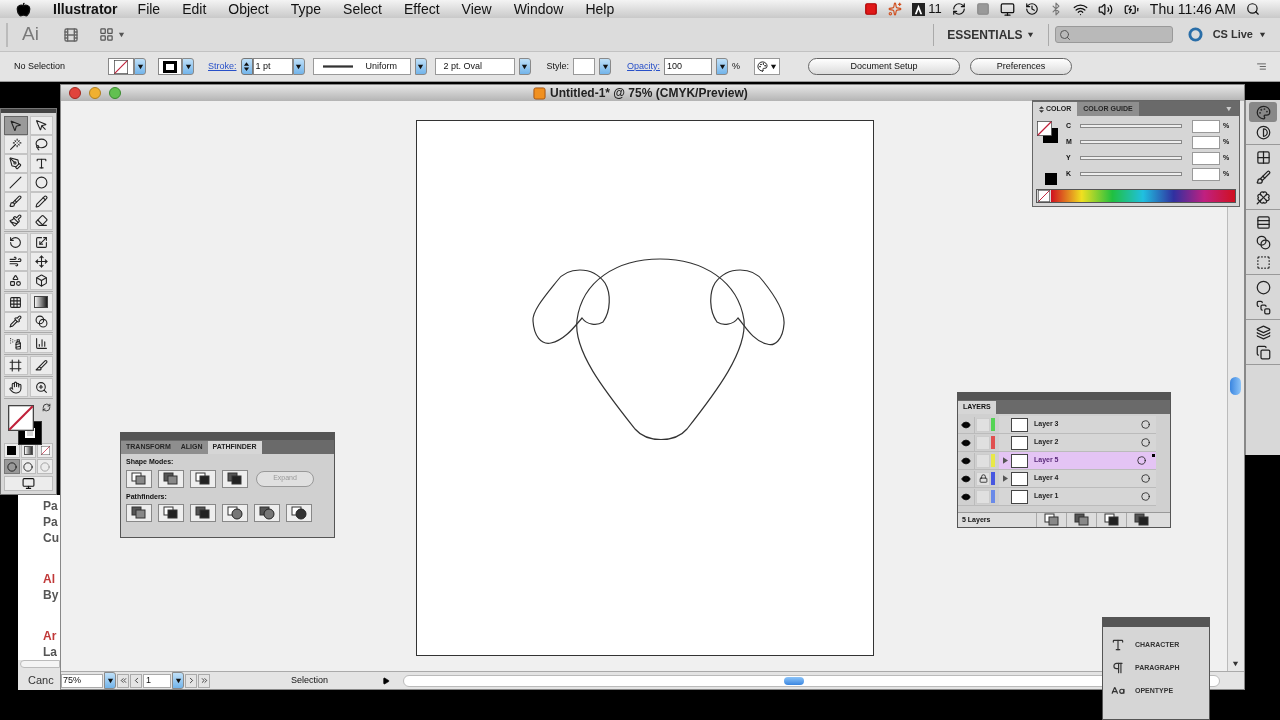  I want to click on menu-item: Window, so click(538, 10).